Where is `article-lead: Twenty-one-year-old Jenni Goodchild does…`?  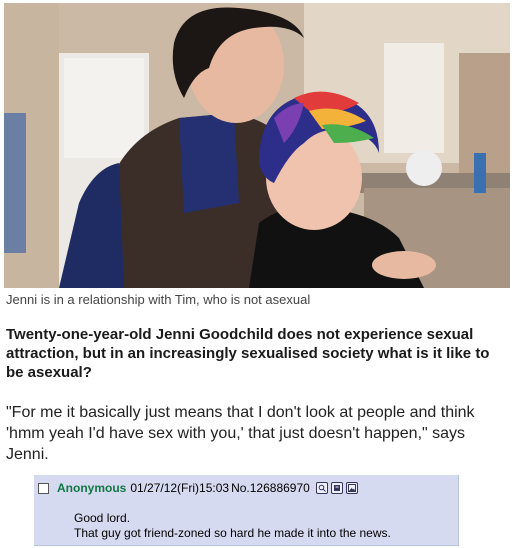 article-lead: Twenty-one-year-old Jenni Goodchild does… is located at coordinates (248, 353).